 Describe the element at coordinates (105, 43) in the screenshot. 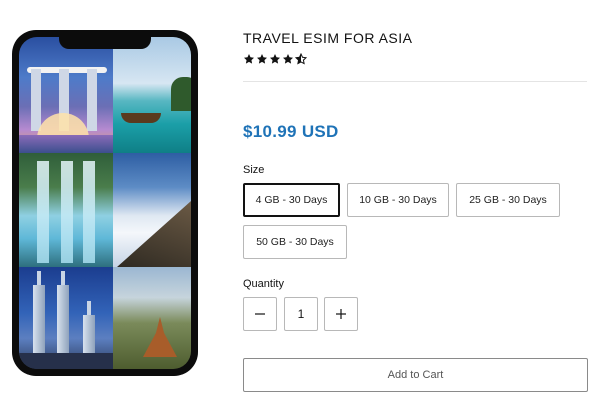

I see `phone-notch` at that location.